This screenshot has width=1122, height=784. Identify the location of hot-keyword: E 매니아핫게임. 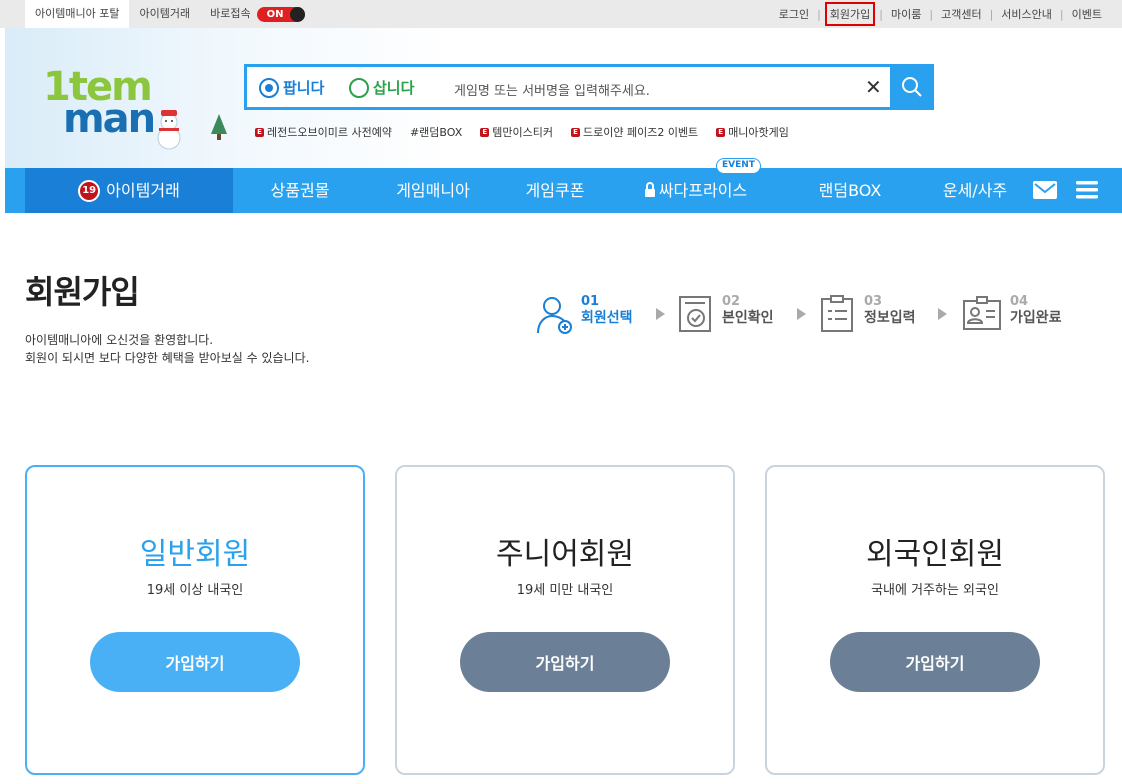
(752, 132).